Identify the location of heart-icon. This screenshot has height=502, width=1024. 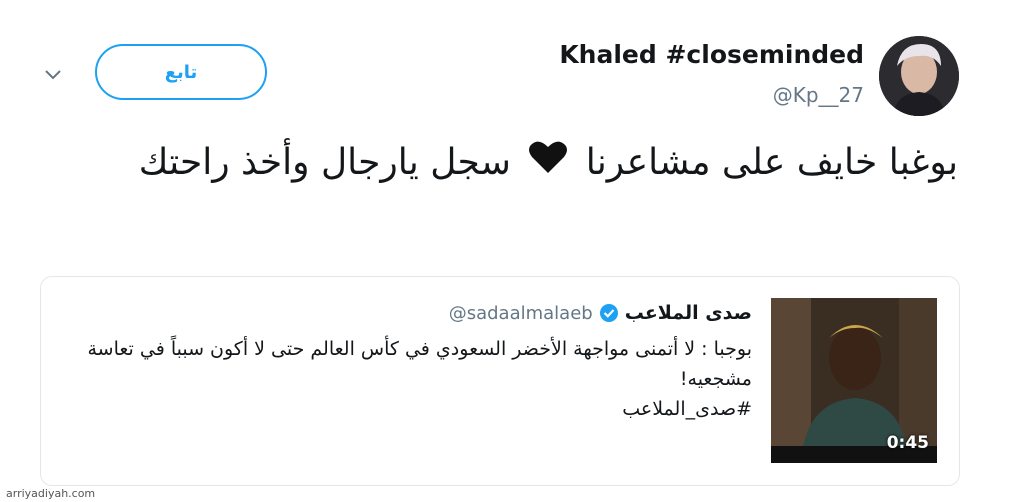
(548, 164).